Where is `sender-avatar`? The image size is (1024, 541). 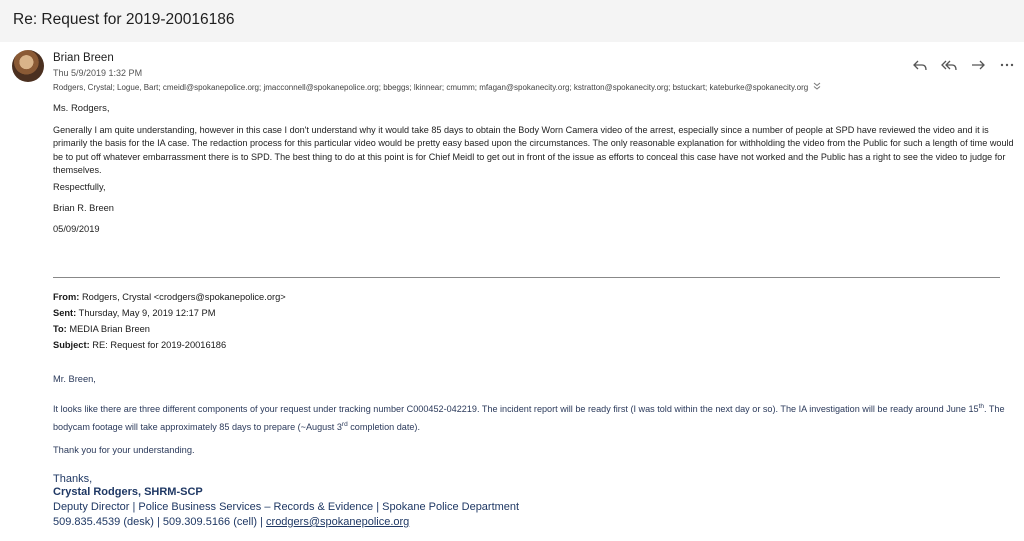
sender-avatar is located at coordinates (28, 66).